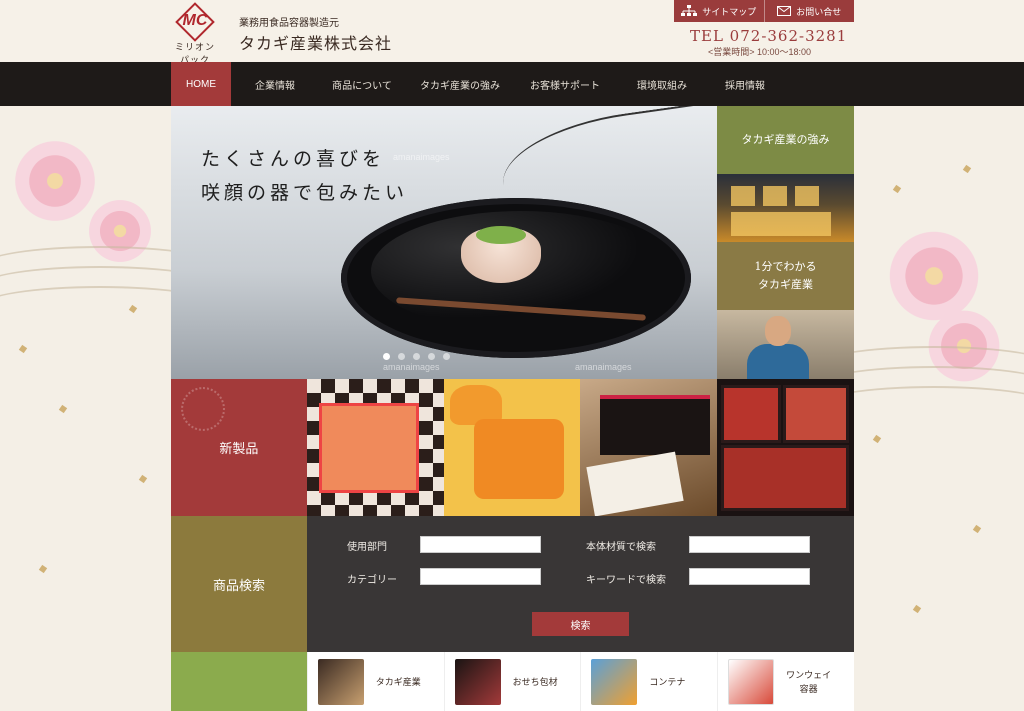 The image size is (1024, 711). I want to click on search-title: 商品検索, so click(238, 586).